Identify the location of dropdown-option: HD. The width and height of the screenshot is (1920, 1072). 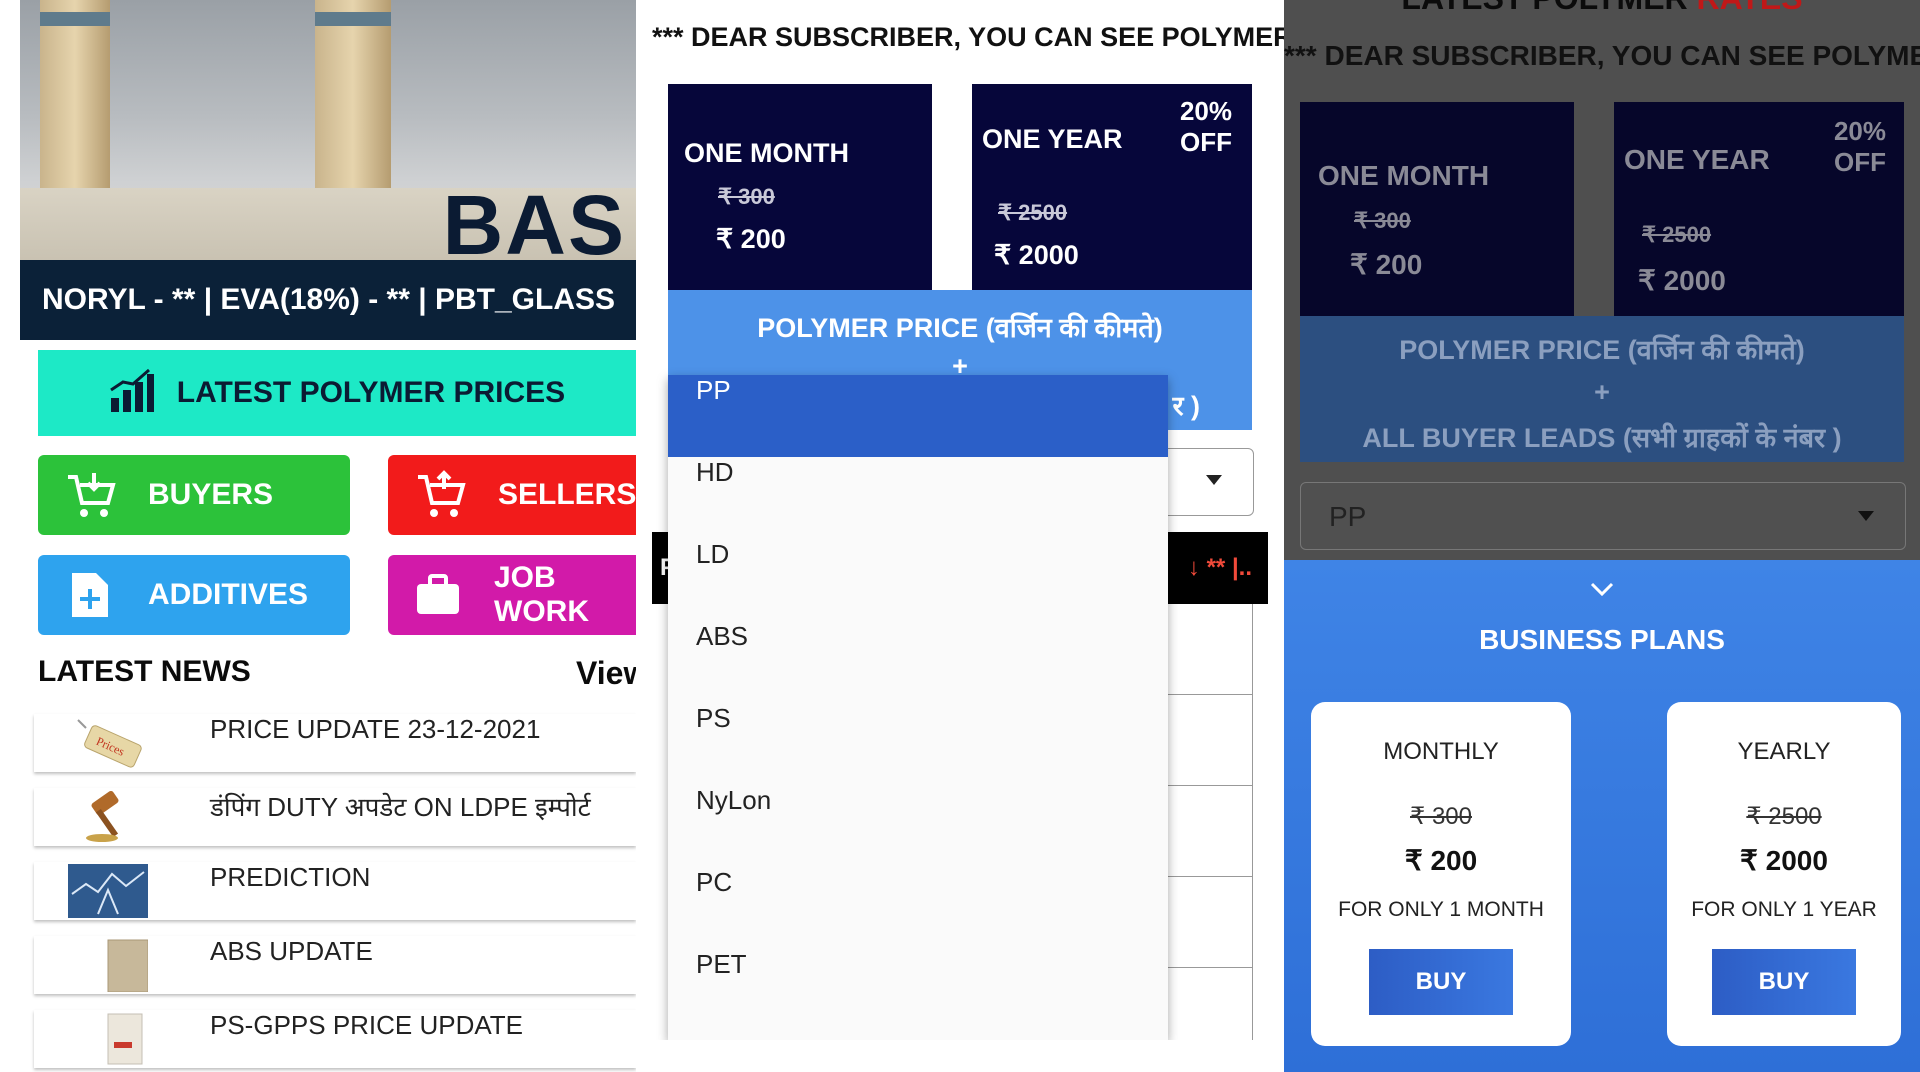
(918, 498).